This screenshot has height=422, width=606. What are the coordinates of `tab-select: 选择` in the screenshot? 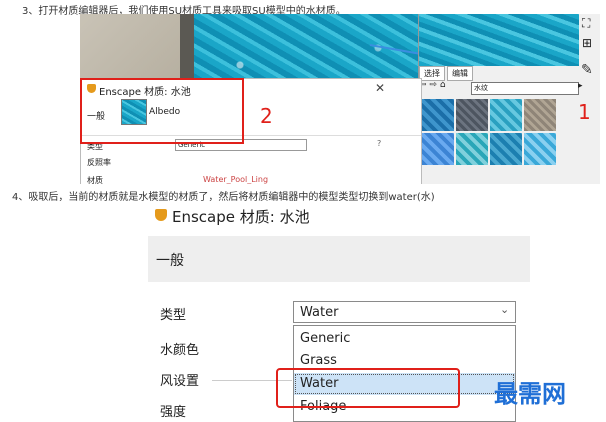 It's located at (432, 73).